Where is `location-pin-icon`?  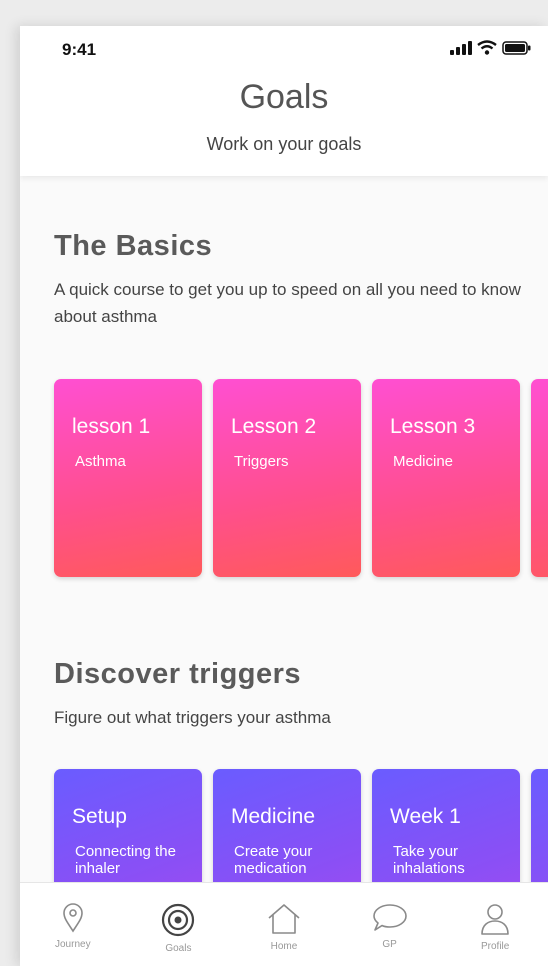 location-pin-icon is located at coordinates (72, 918).